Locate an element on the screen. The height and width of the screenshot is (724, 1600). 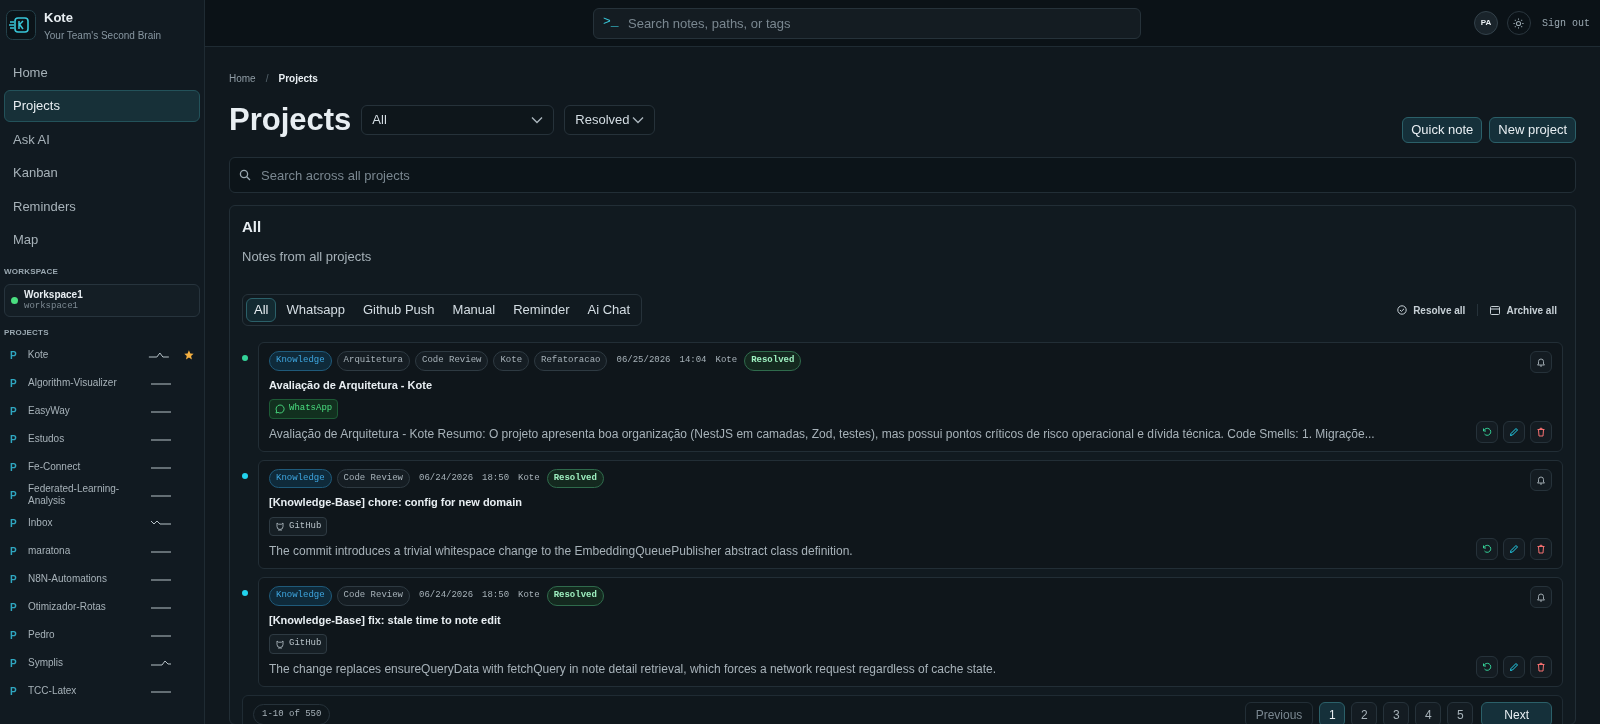
source-tab: Github Push is located at coordinates (399, 310).